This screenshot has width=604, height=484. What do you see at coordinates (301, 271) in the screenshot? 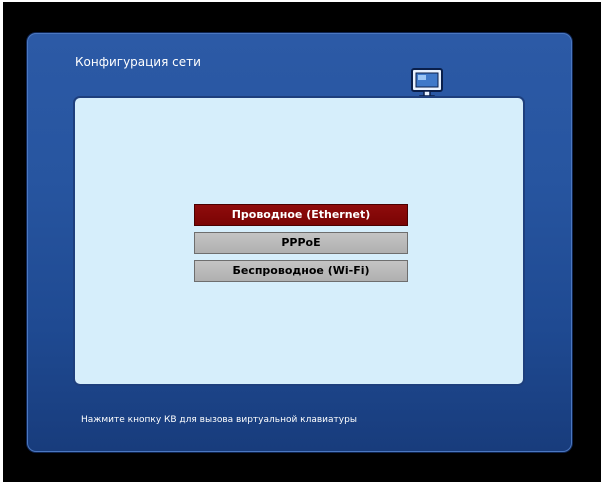
I see `menu-item-wifi: Беспроводное (Wi-Fi)` at bounding box center [301, 271].